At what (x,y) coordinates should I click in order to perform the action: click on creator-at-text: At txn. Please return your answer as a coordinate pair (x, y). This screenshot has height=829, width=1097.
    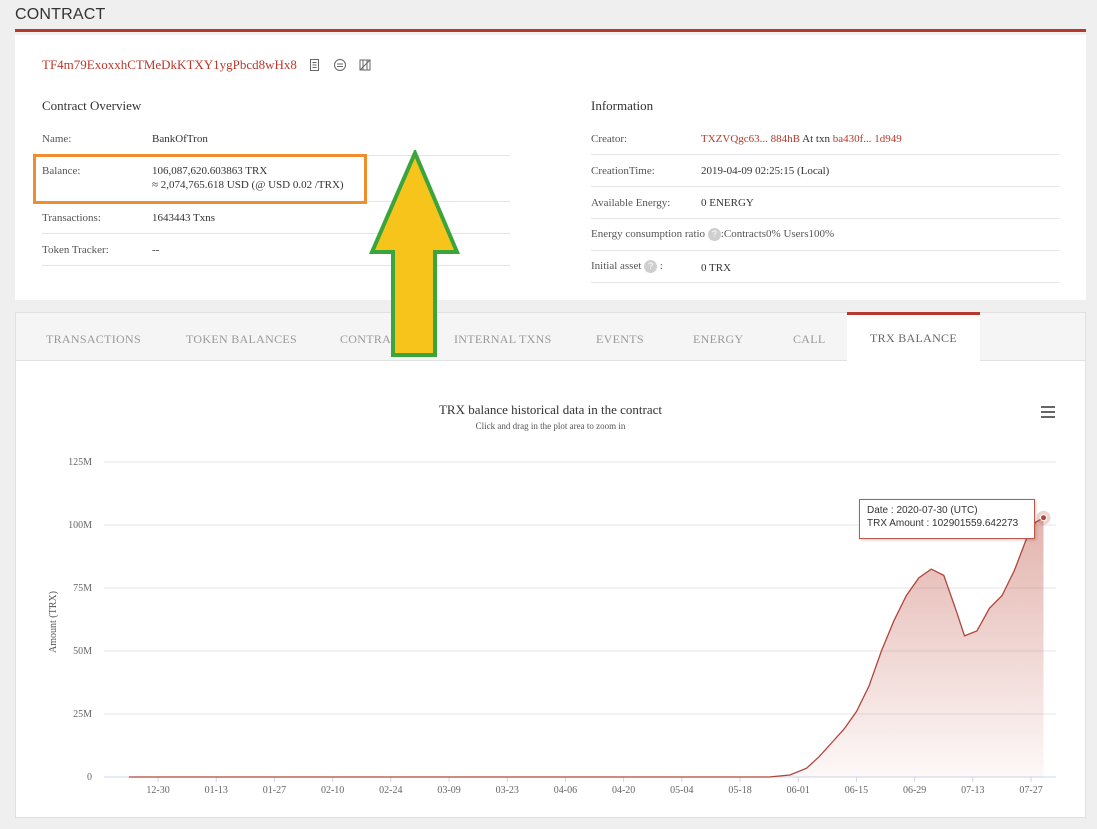
    Looking at the image, I should click on (816, 139).